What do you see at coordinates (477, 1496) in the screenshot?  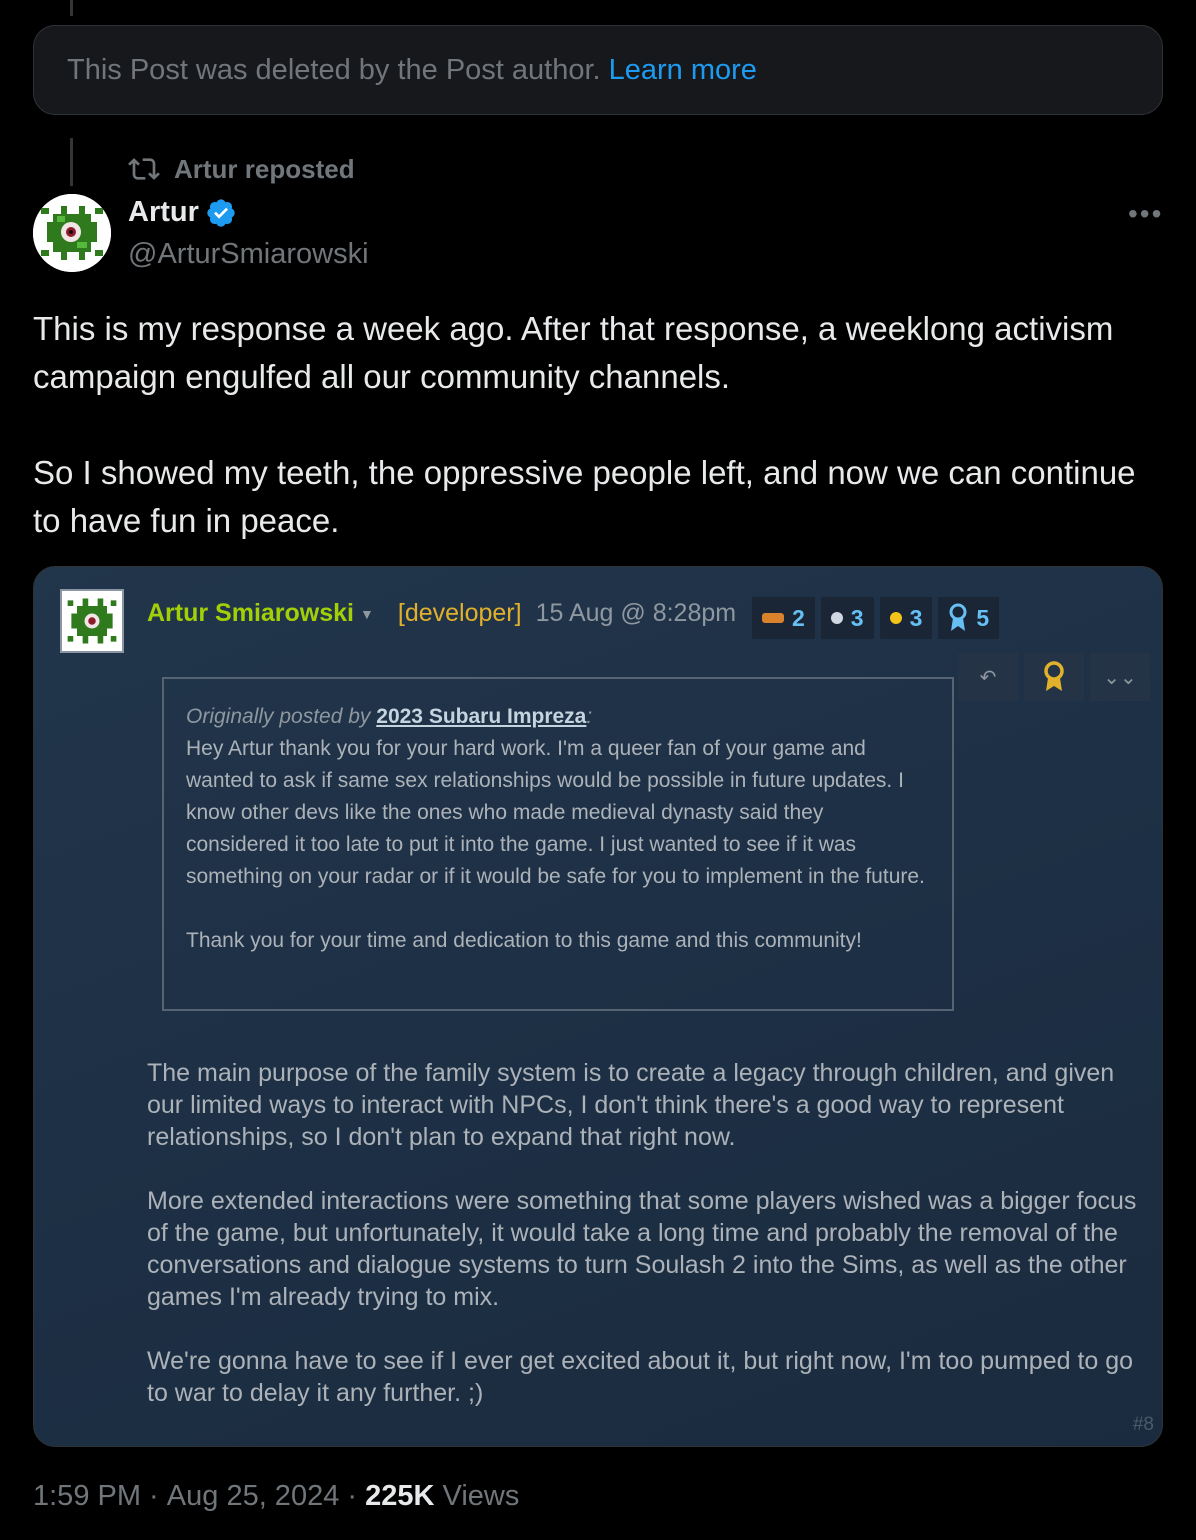 I see `views-label: Views` at bounding box center [477, 1496].